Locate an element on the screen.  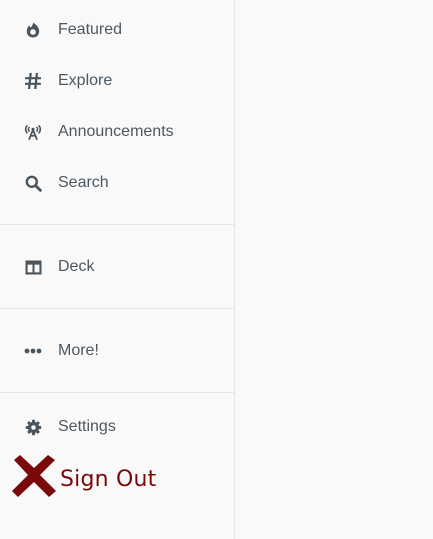
columns-icon is located at coordinates (33, 267).